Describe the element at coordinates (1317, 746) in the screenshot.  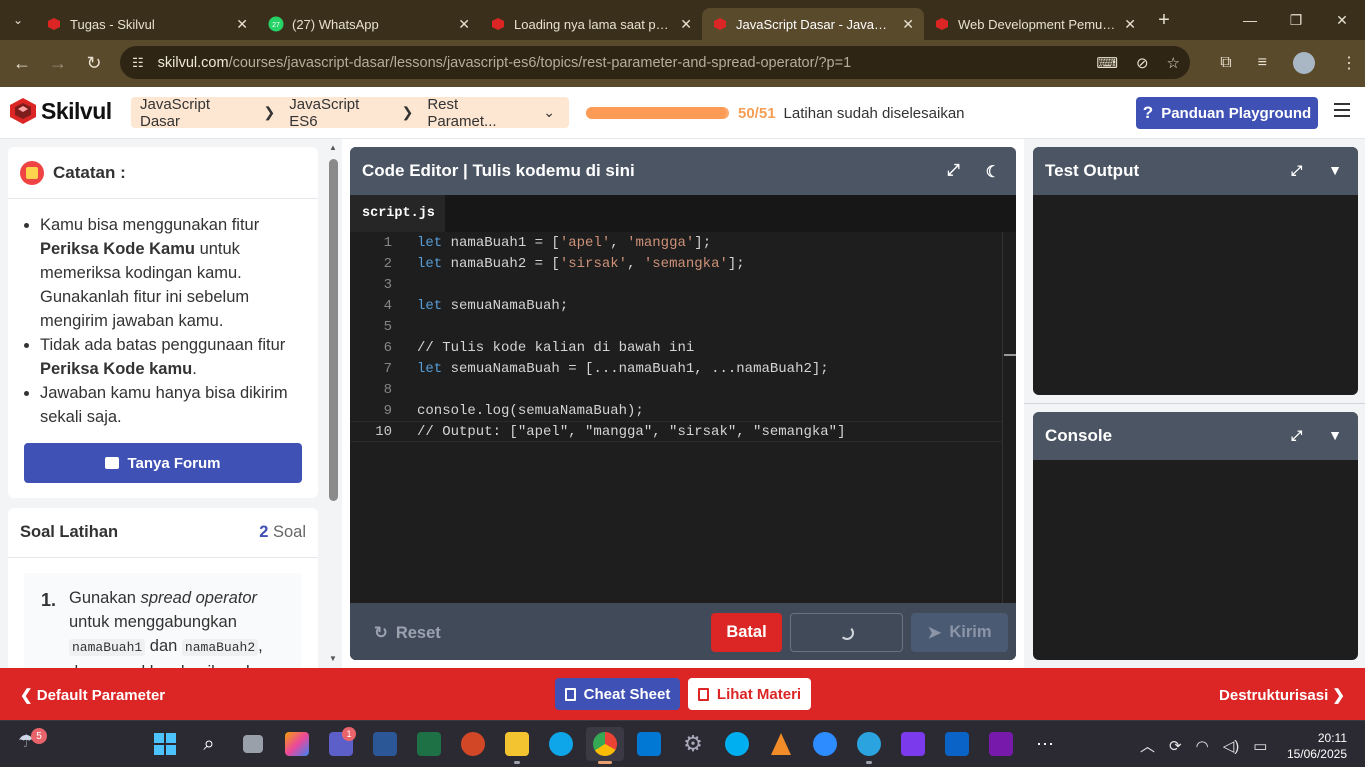
I see `taskbar-clock: 20:11 15/06/2025` at that location.